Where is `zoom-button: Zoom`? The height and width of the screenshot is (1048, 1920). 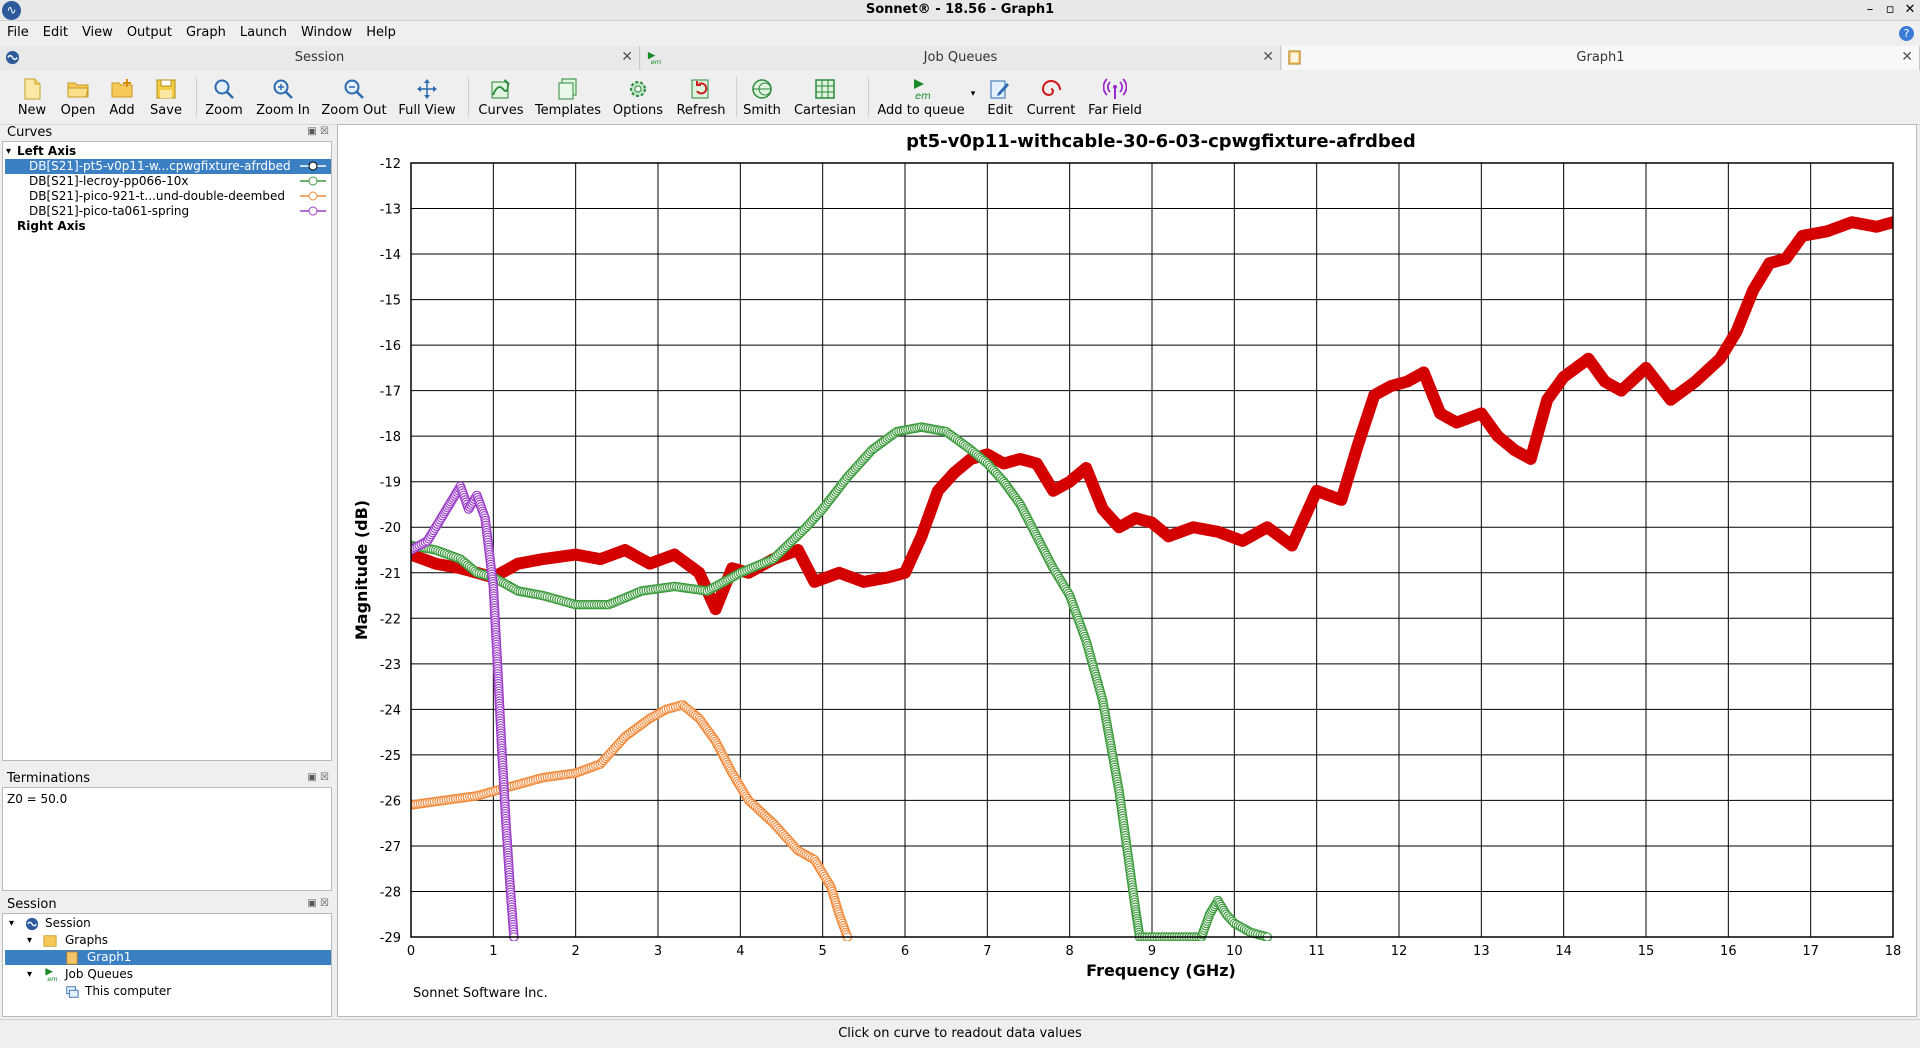 zoom-button: Zoom is located at coordinates (224, 98).